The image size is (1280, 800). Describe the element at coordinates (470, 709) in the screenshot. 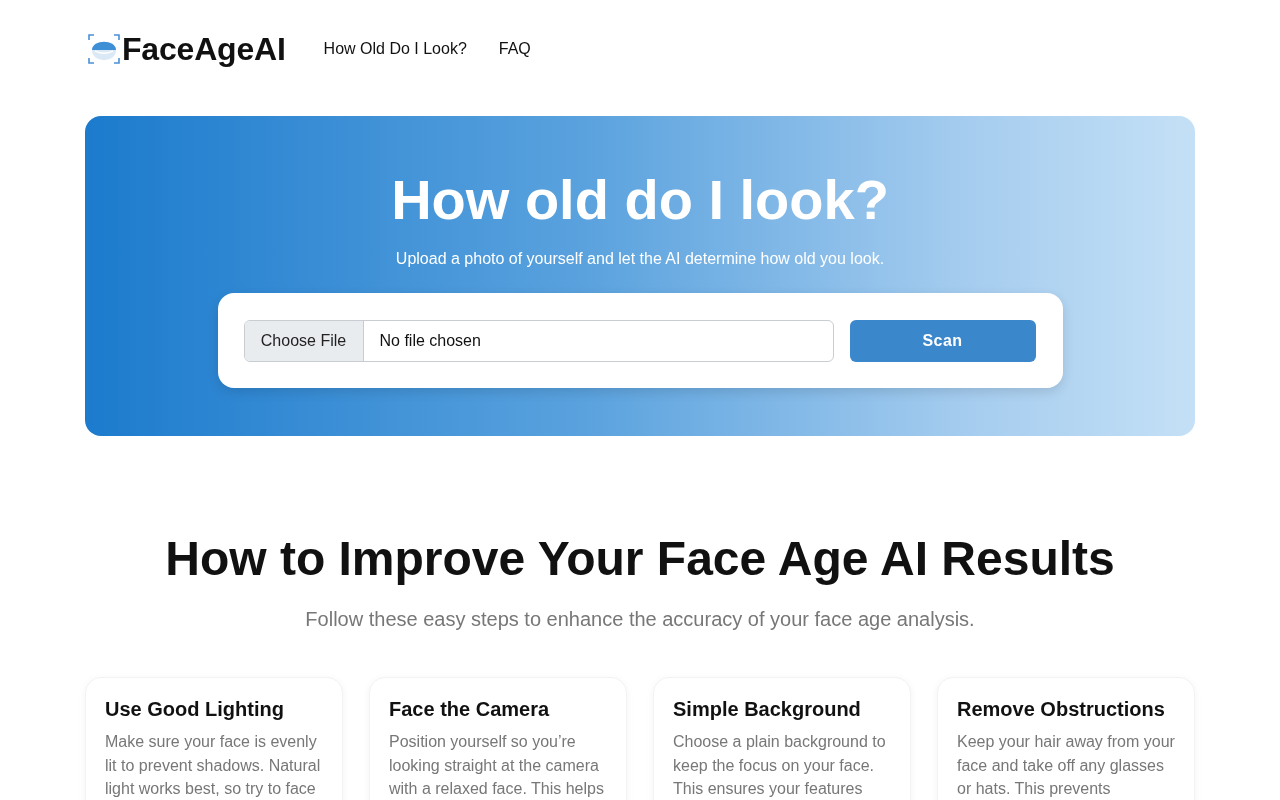

I see `tip-title: Face the Camera` at that location.